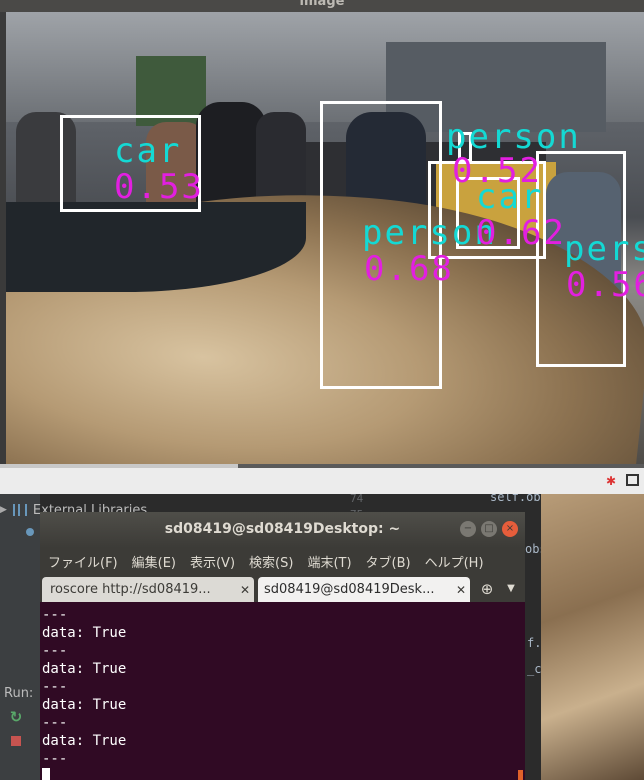 Image resolution: width=644 pixels, height=780 pixels. I want to click on terminal-title: sd08419@sd08419Desktop: ~, so click(282, 529).